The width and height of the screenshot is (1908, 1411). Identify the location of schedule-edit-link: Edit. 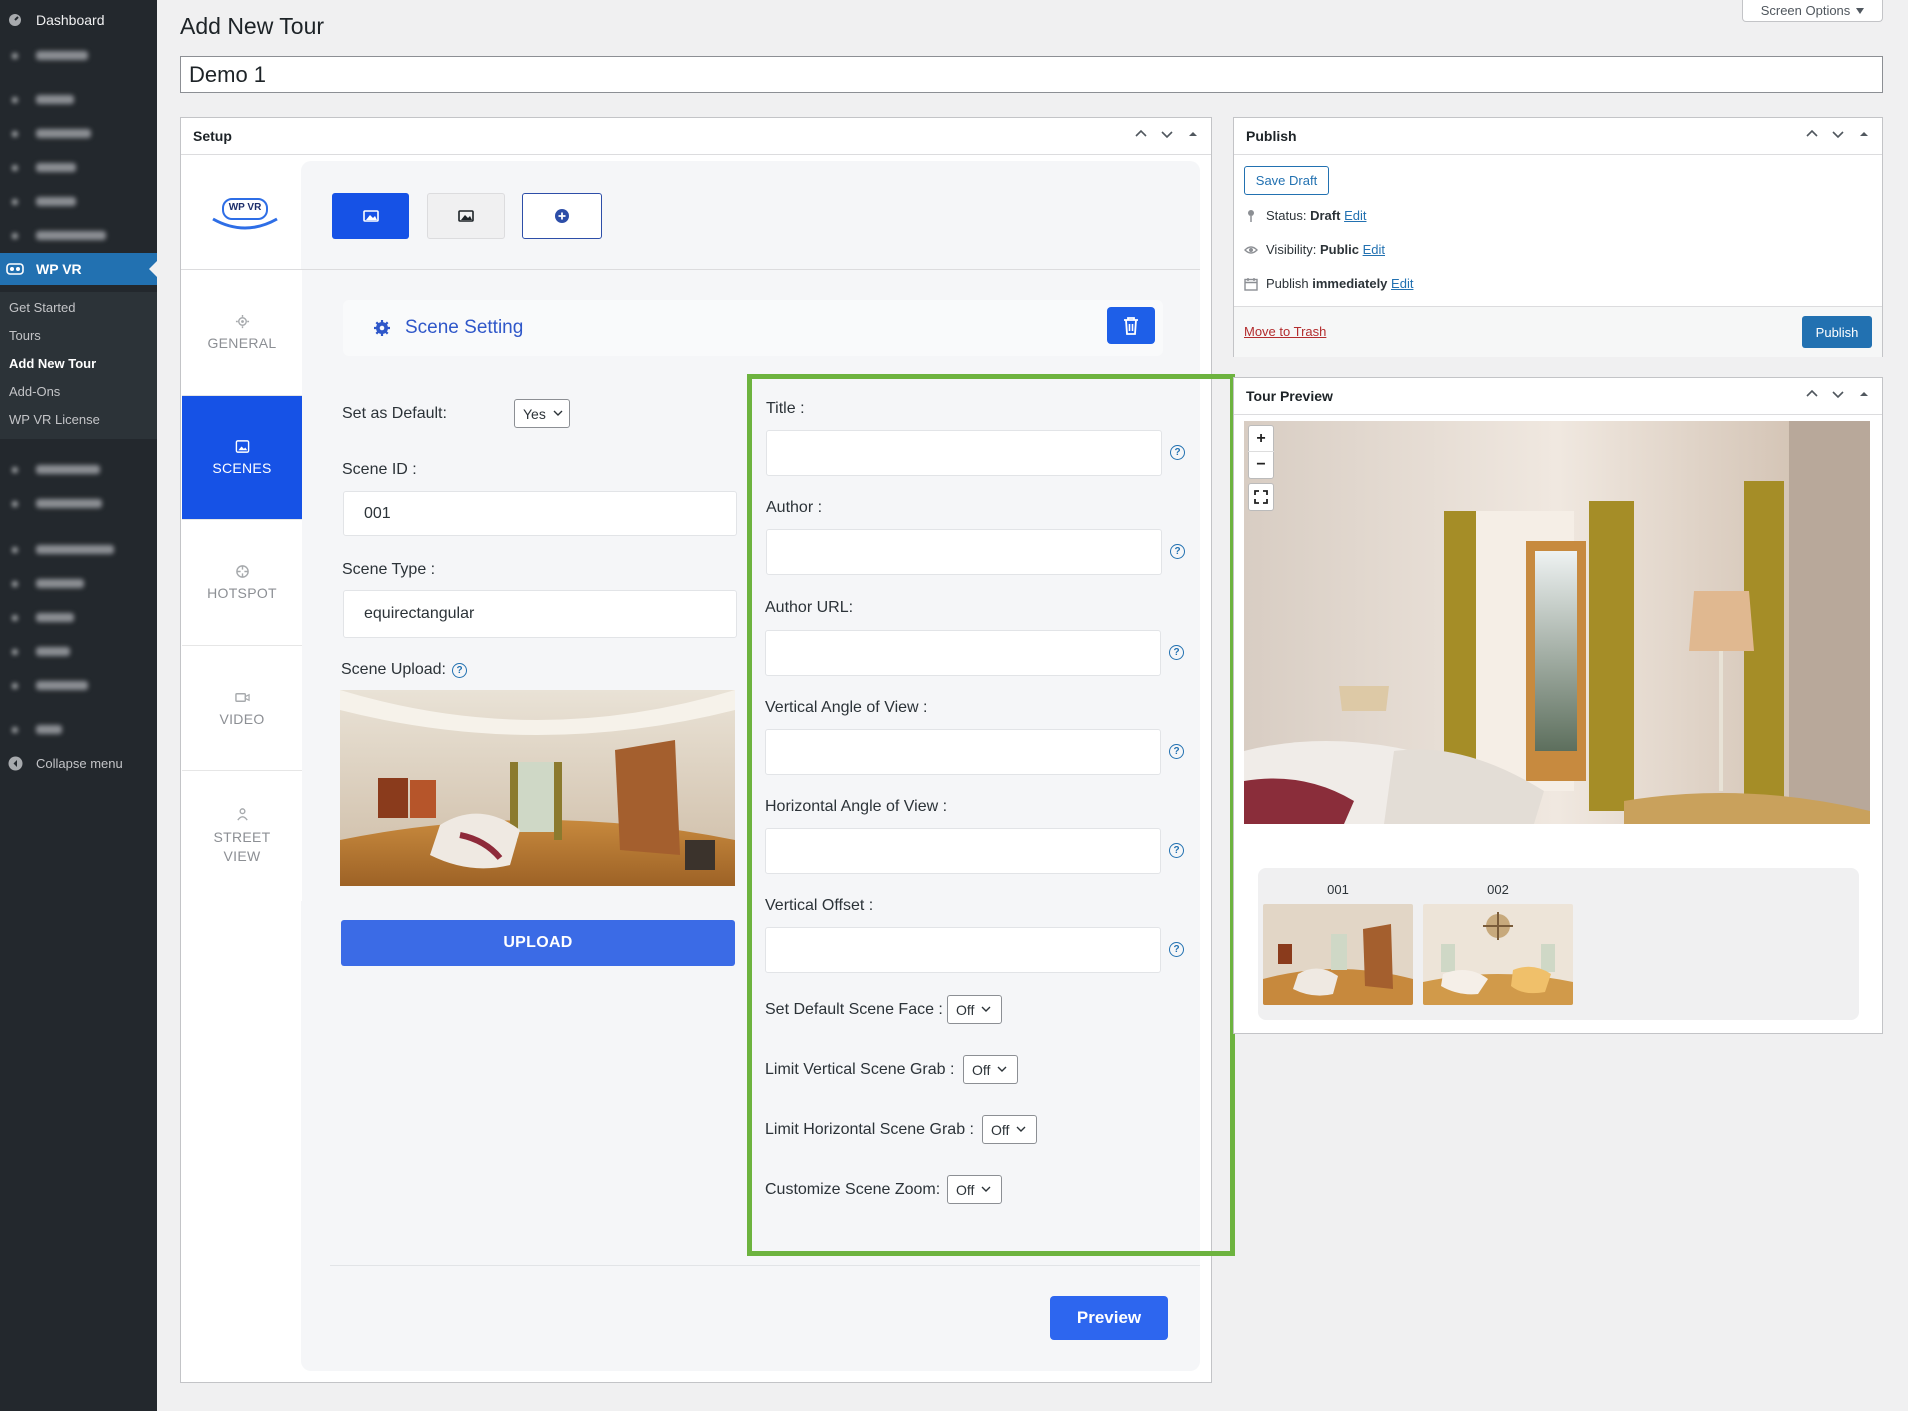
(1402, 283).